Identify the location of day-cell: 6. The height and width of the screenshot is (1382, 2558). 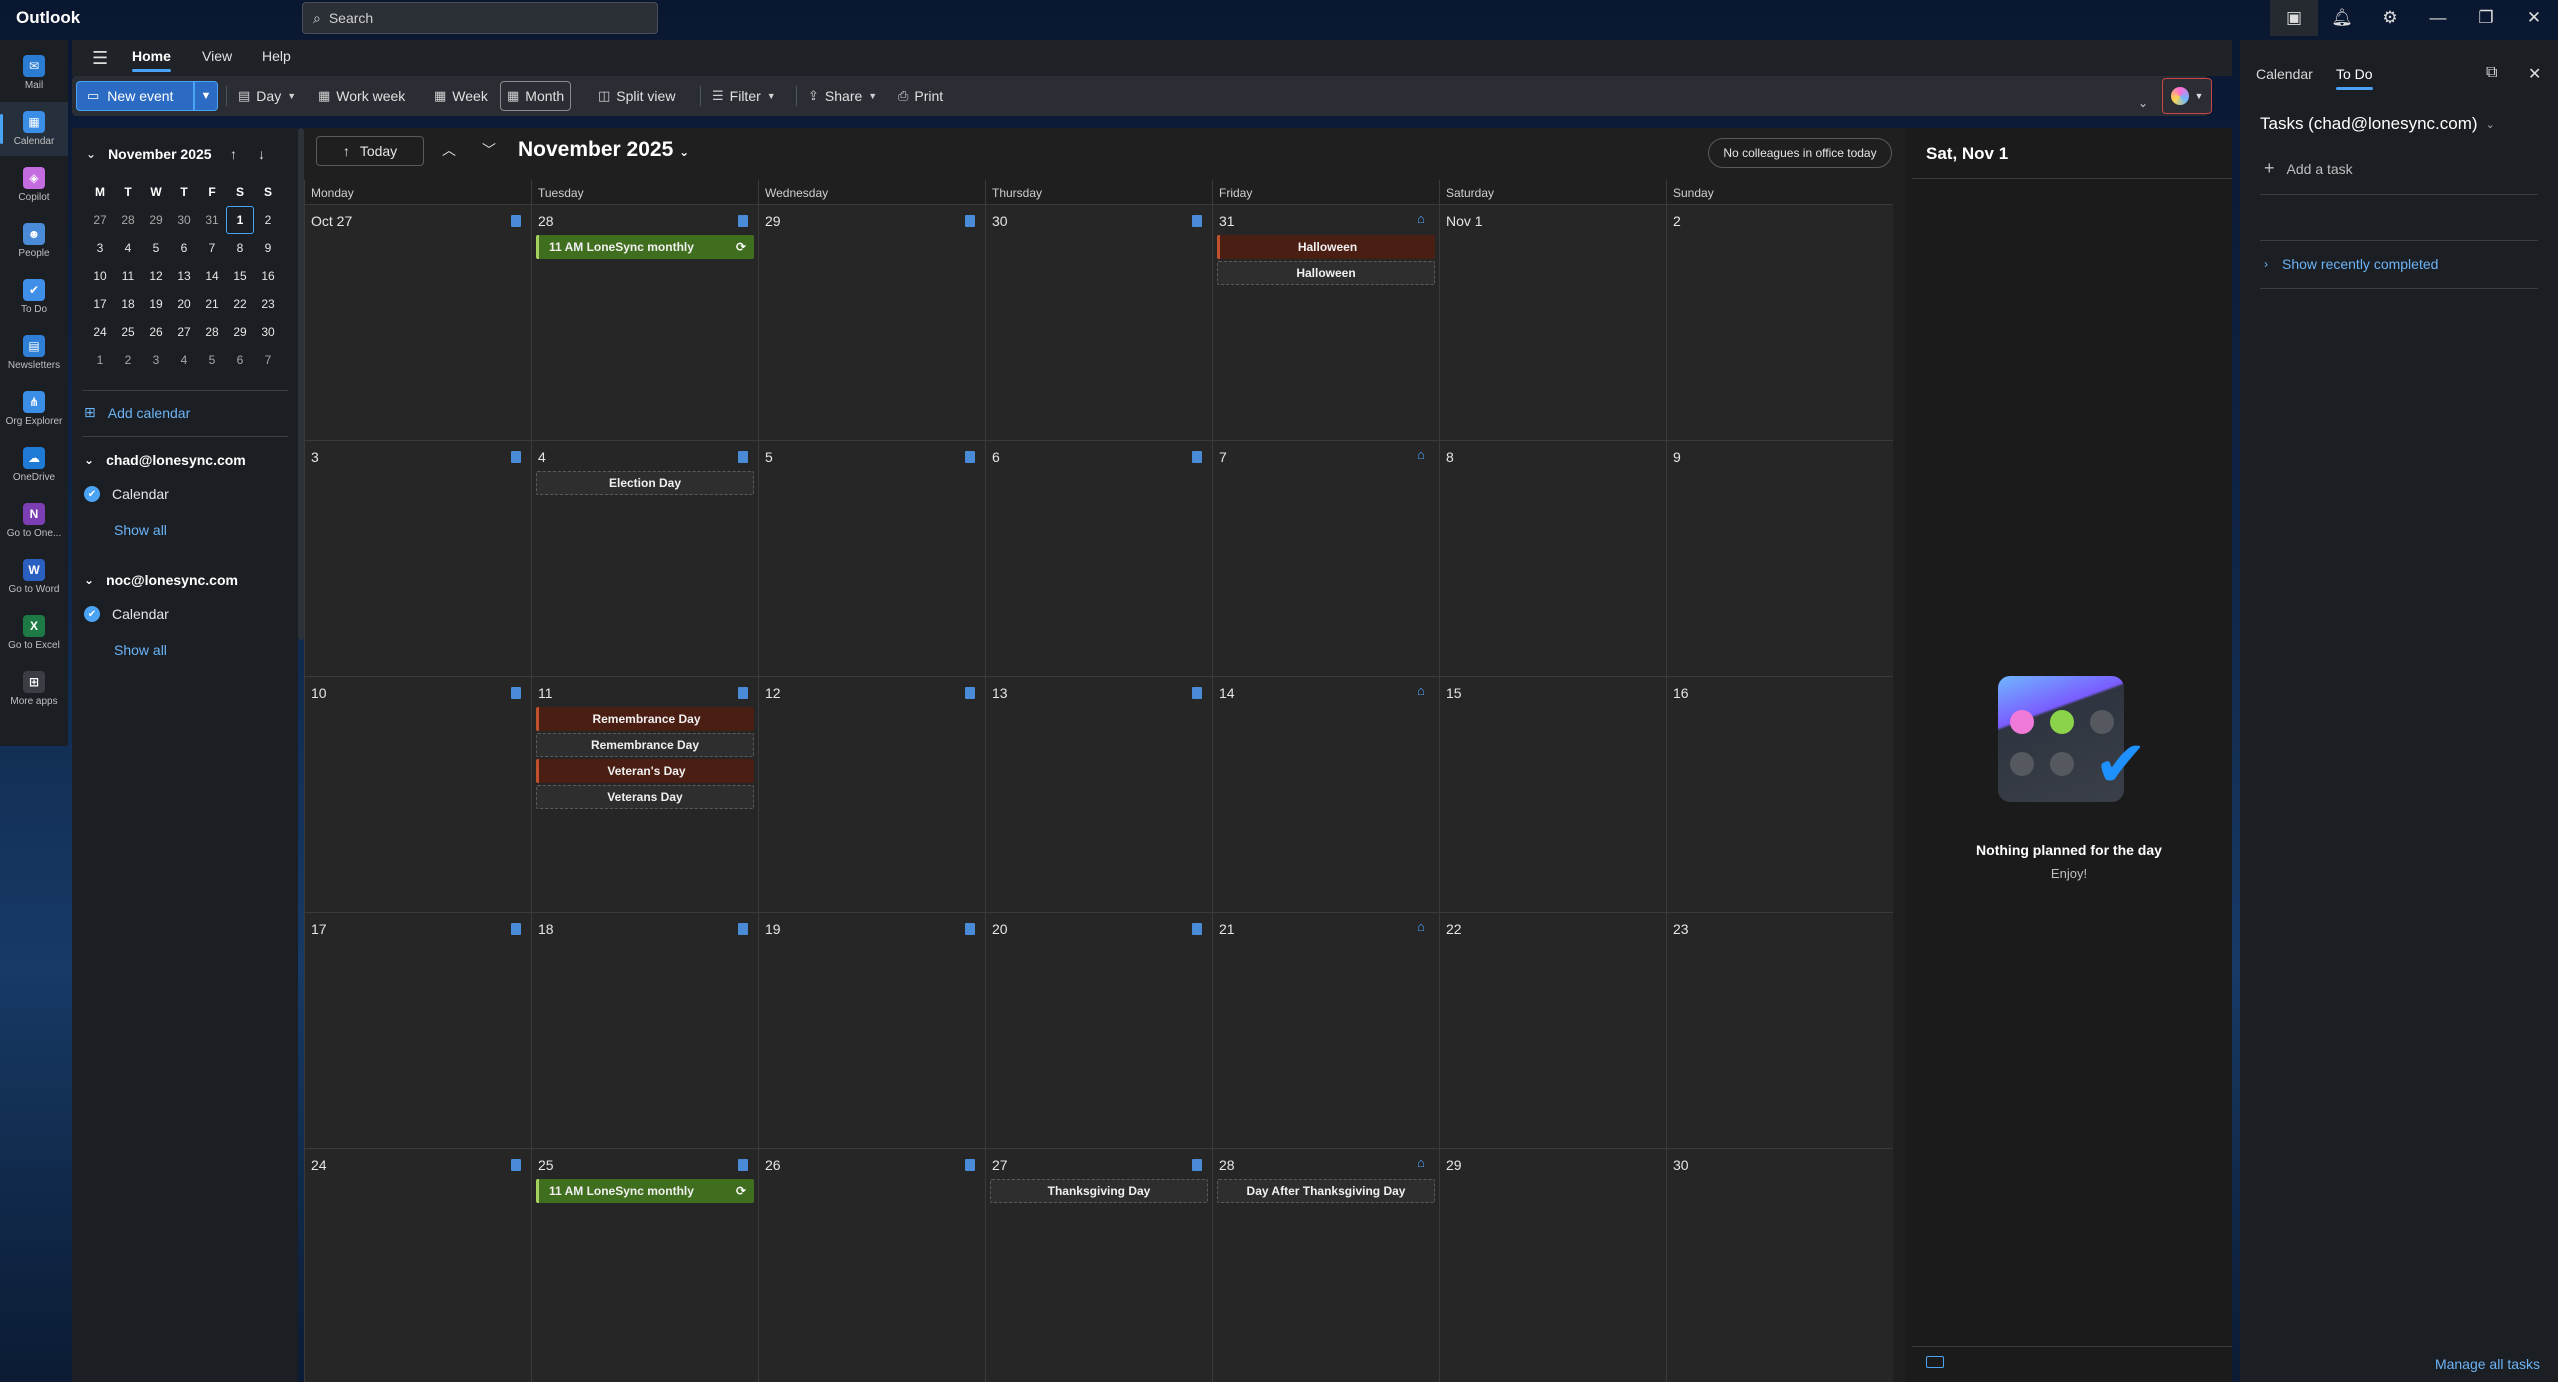
(1098, 558).